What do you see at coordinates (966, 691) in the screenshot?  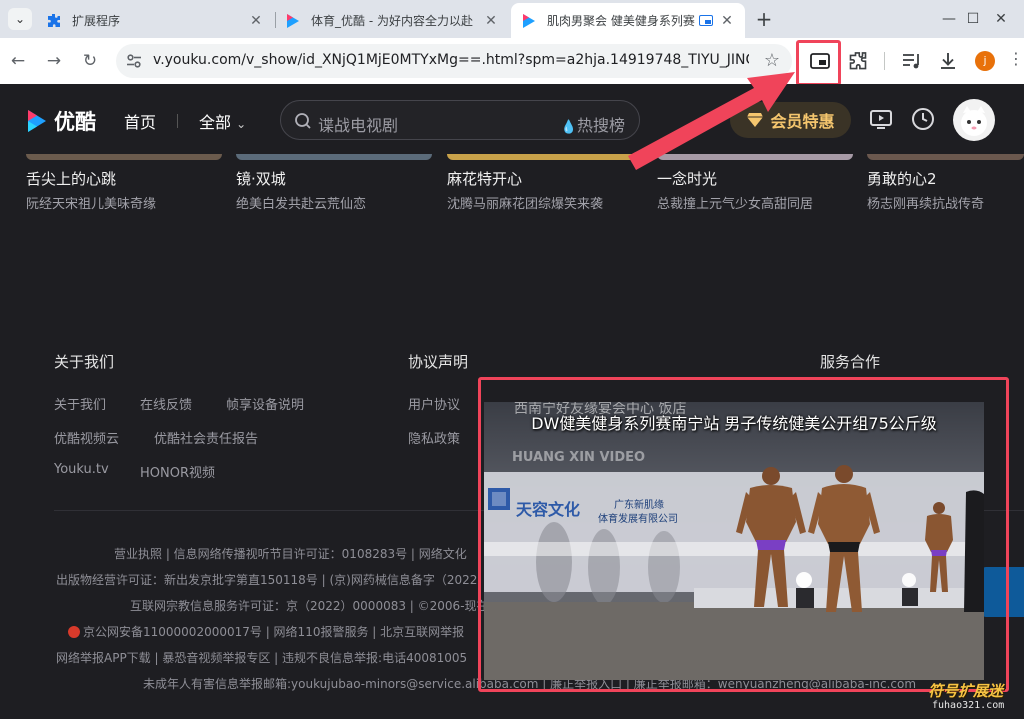 I see `site-watermark: 符号扩展迷` at bounding box center [966, 691].